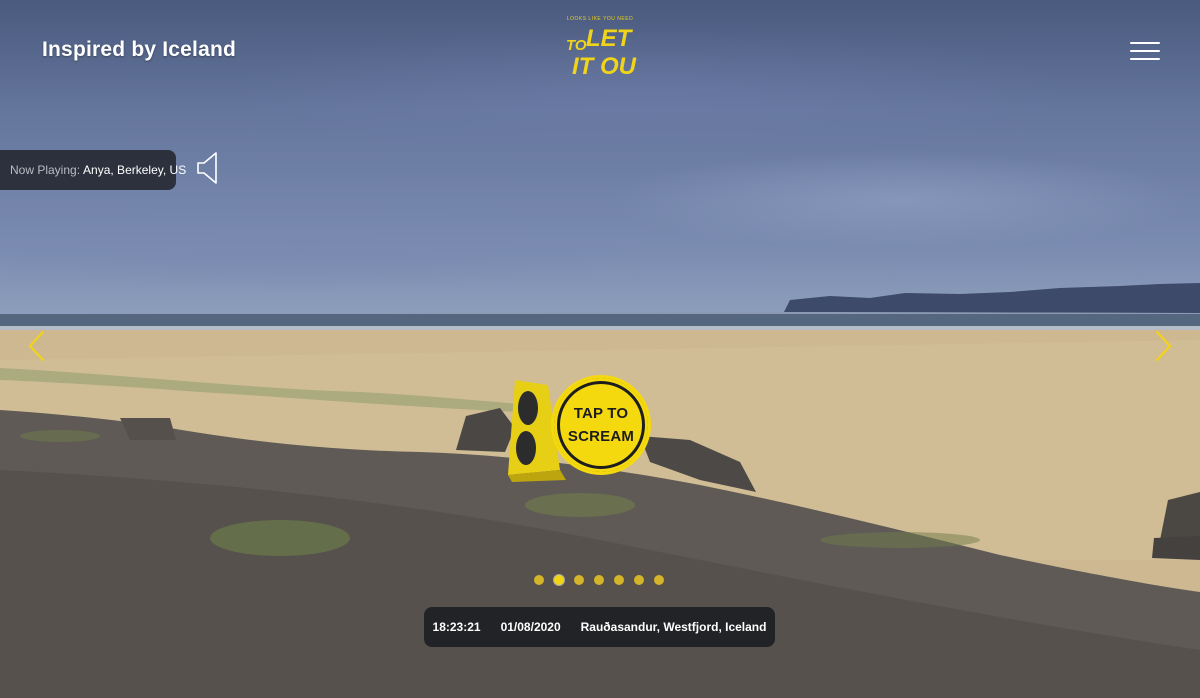  Describe the element at coordinates (97, 170) in the screenshot. I see `now-playing-name: Anya` at that location.